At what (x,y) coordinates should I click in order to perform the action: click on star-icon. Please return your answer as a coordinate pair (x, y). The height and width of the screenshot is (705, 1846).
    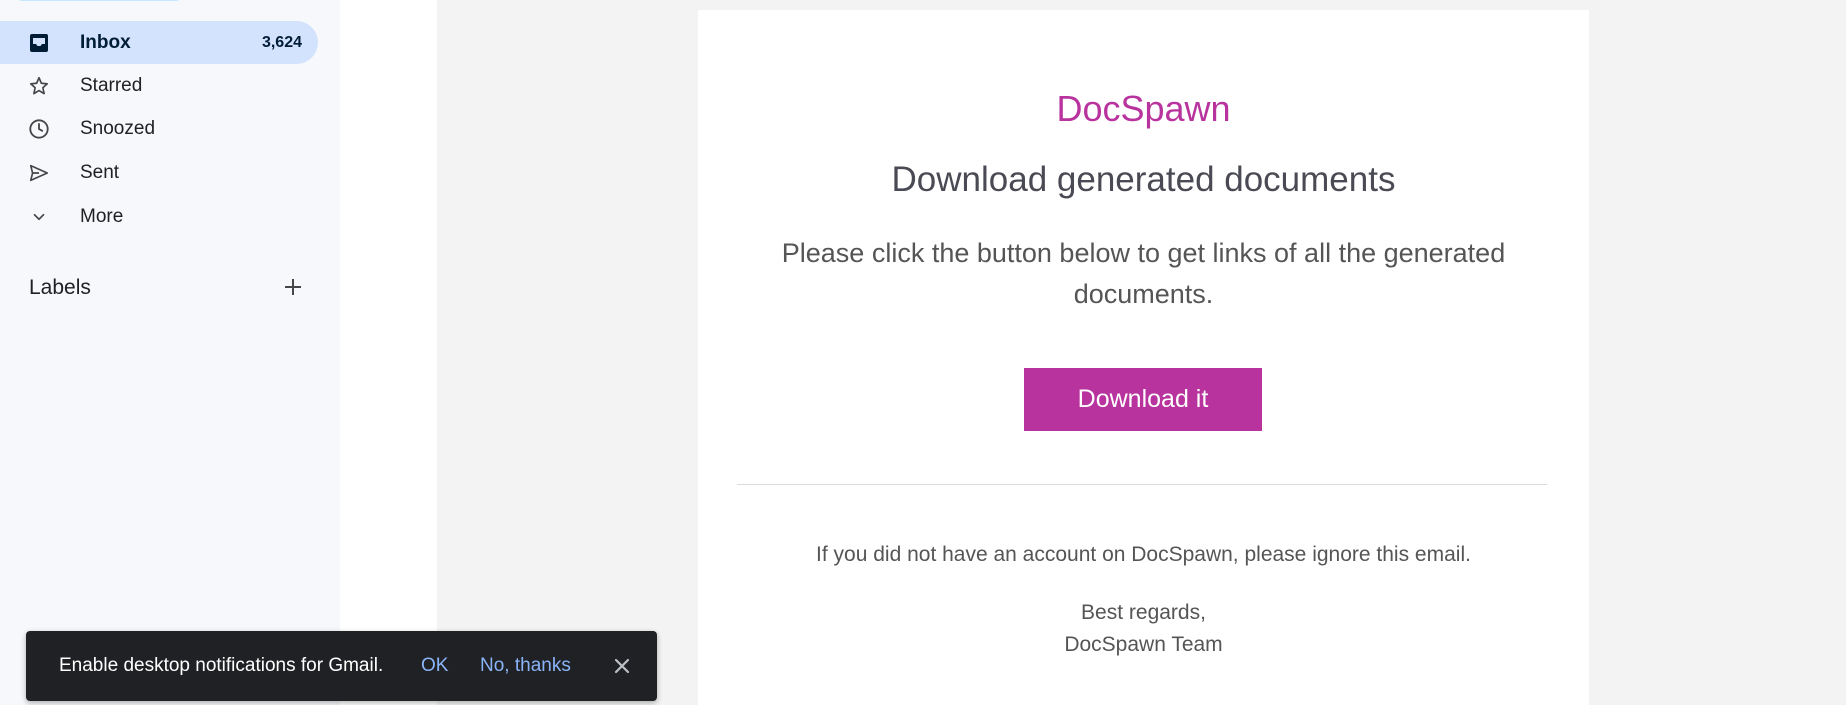
    Looking at the image, I should click on (39, 86).